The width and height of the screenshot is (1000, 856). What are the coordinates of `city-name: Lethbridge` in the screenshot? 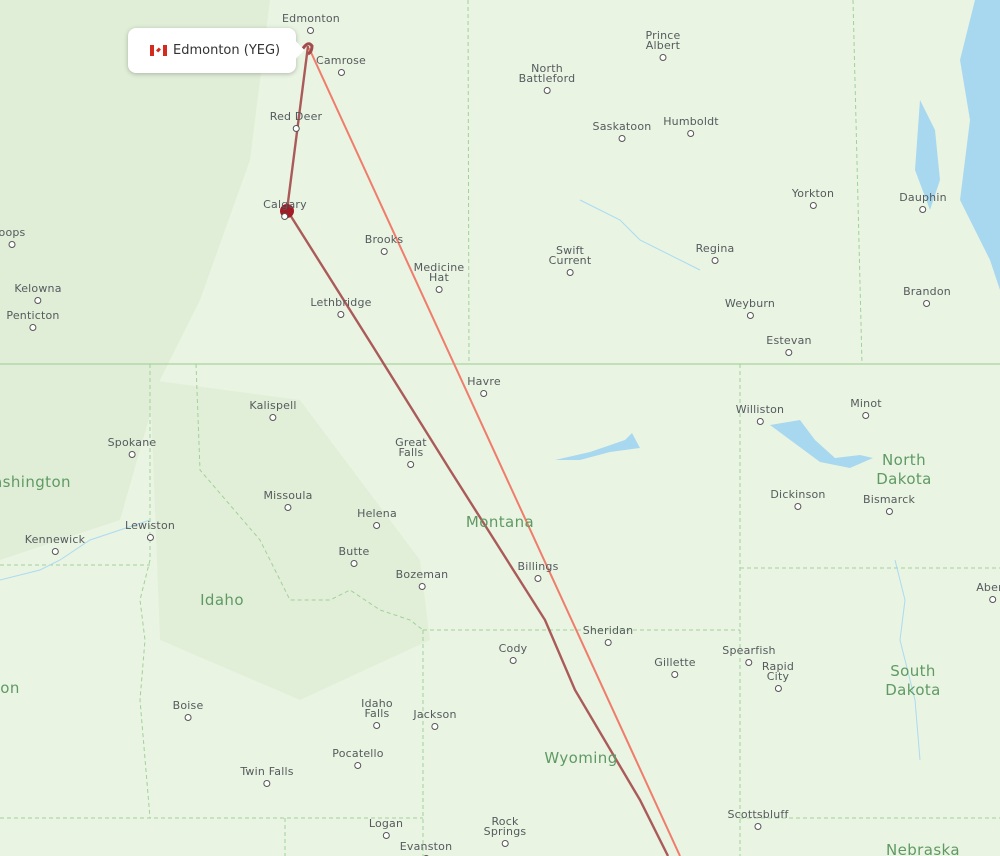 It's located at (341, 302).